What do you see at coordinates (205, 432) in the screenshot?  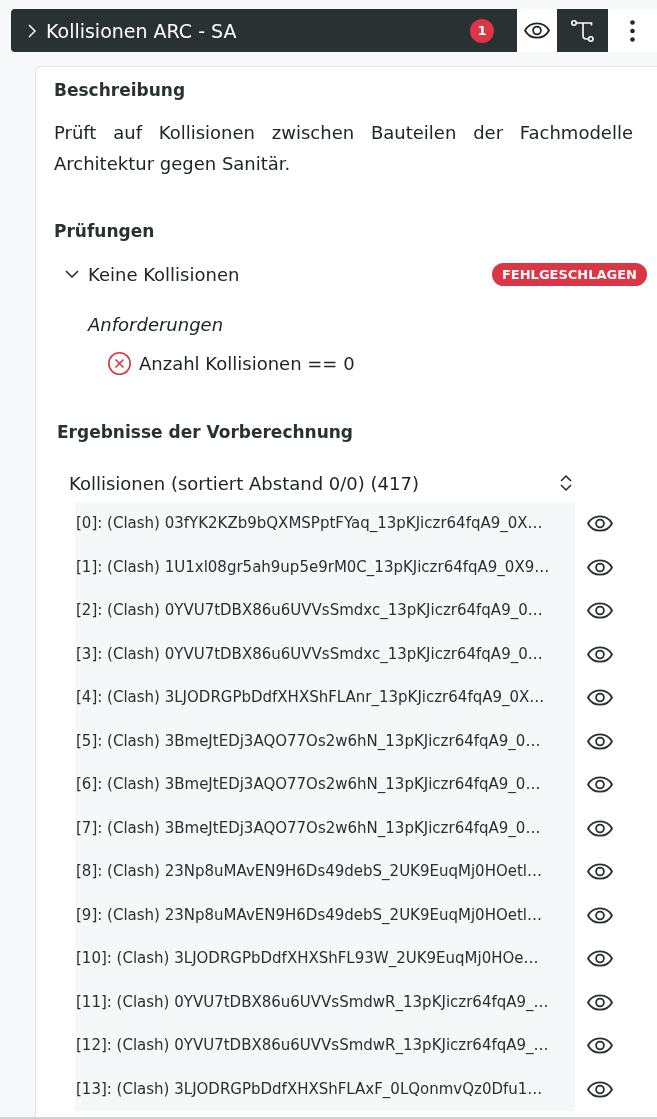 I see `section-heading: Ergebnisse der Vorberechnung` at bounding box center [205, 432].